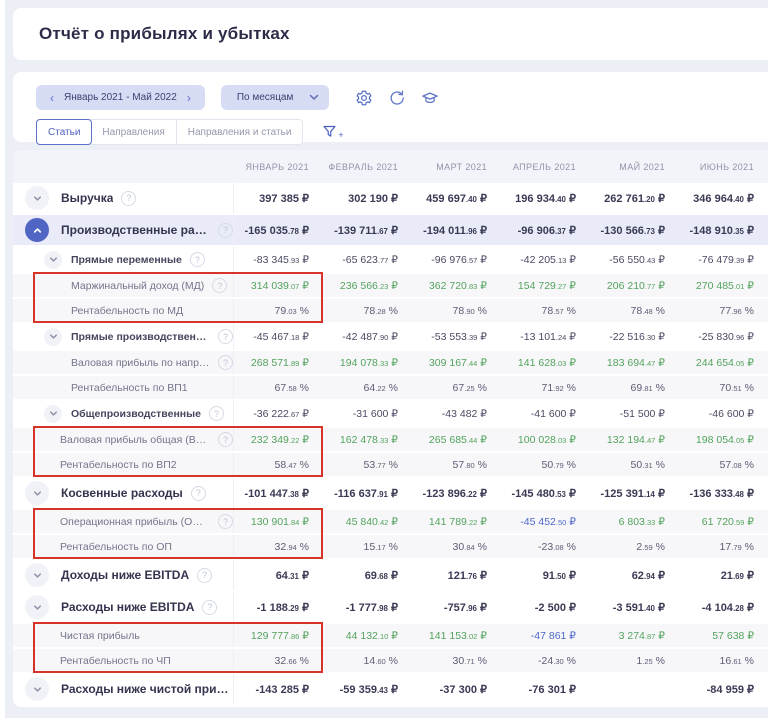 The image size is (768, 718). Describe the element at coordinates (726, 336) in the screenshot. I see `value-cell: -25 830.96 ₽` at that location.